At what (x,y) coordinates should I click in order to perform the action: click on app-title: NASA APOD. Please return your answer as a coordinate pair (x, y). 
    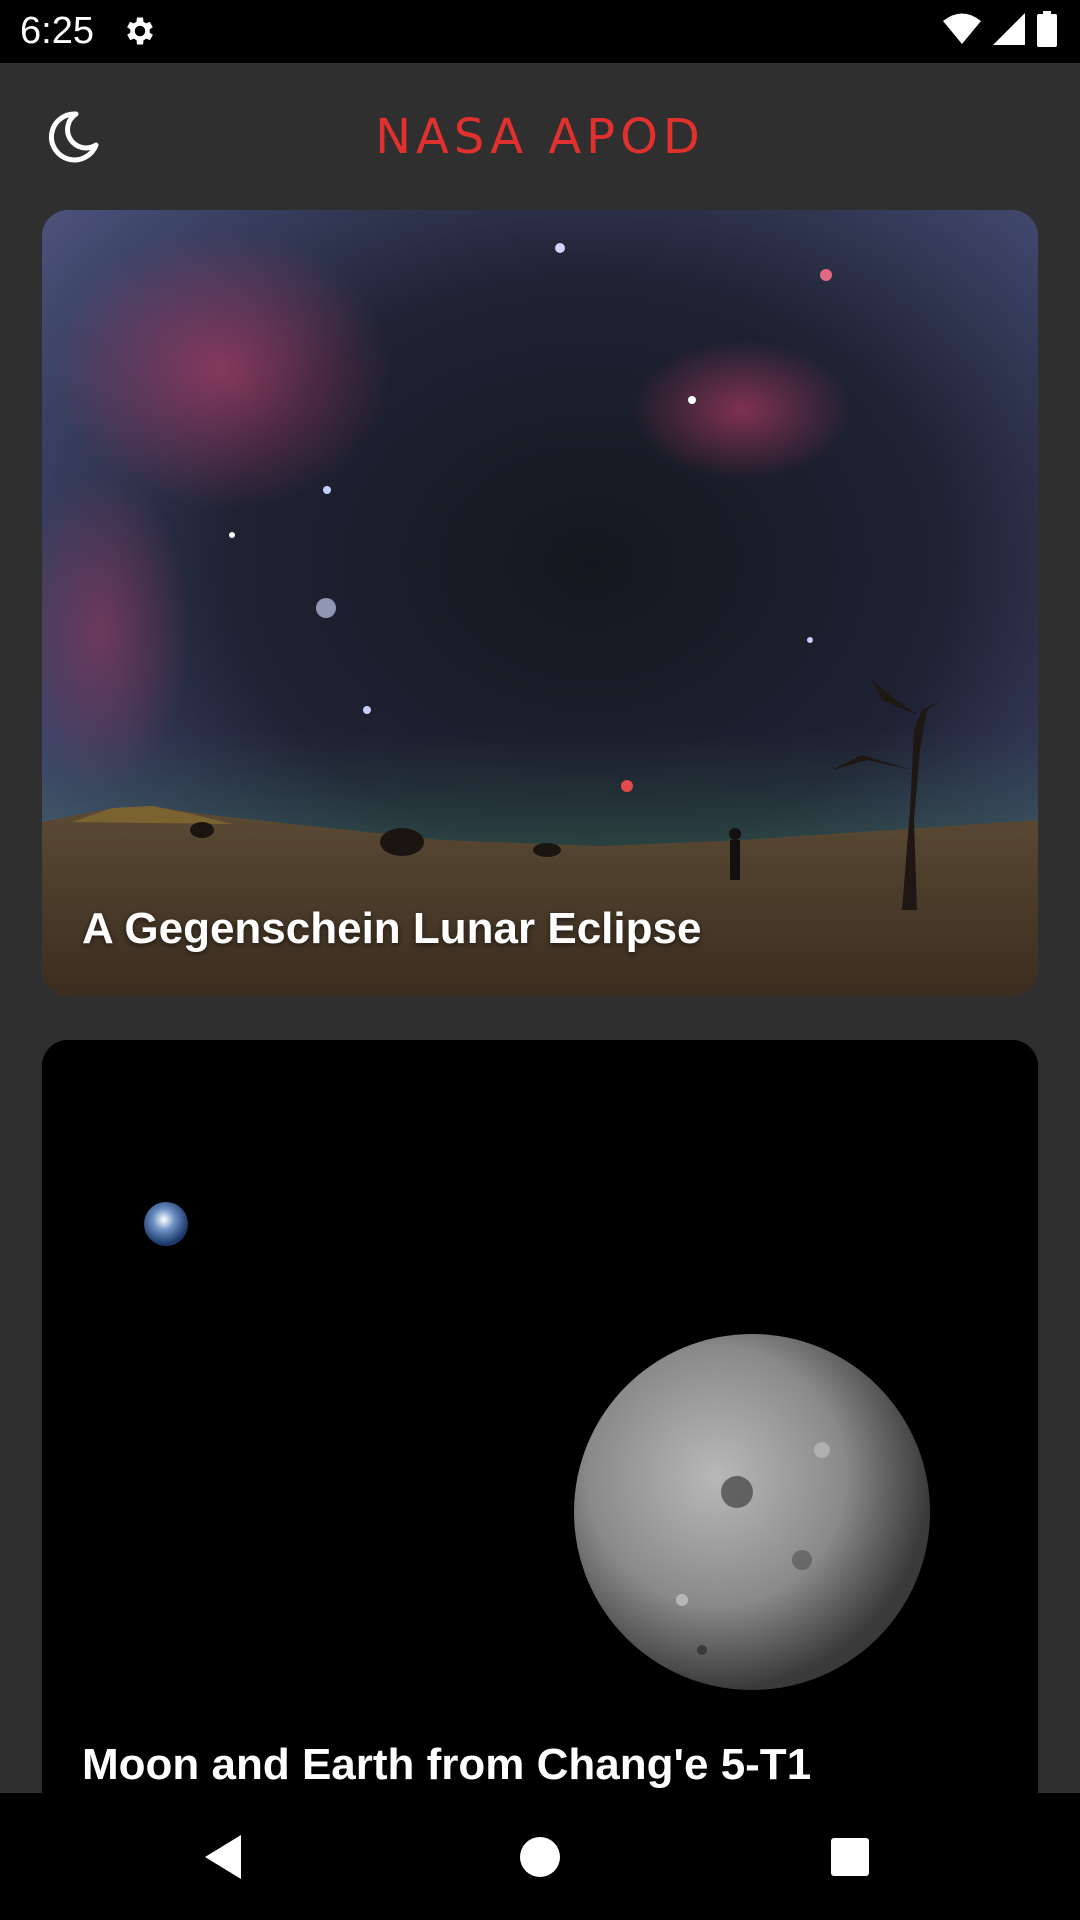
    Looking at the image, I should click on (540, 137).